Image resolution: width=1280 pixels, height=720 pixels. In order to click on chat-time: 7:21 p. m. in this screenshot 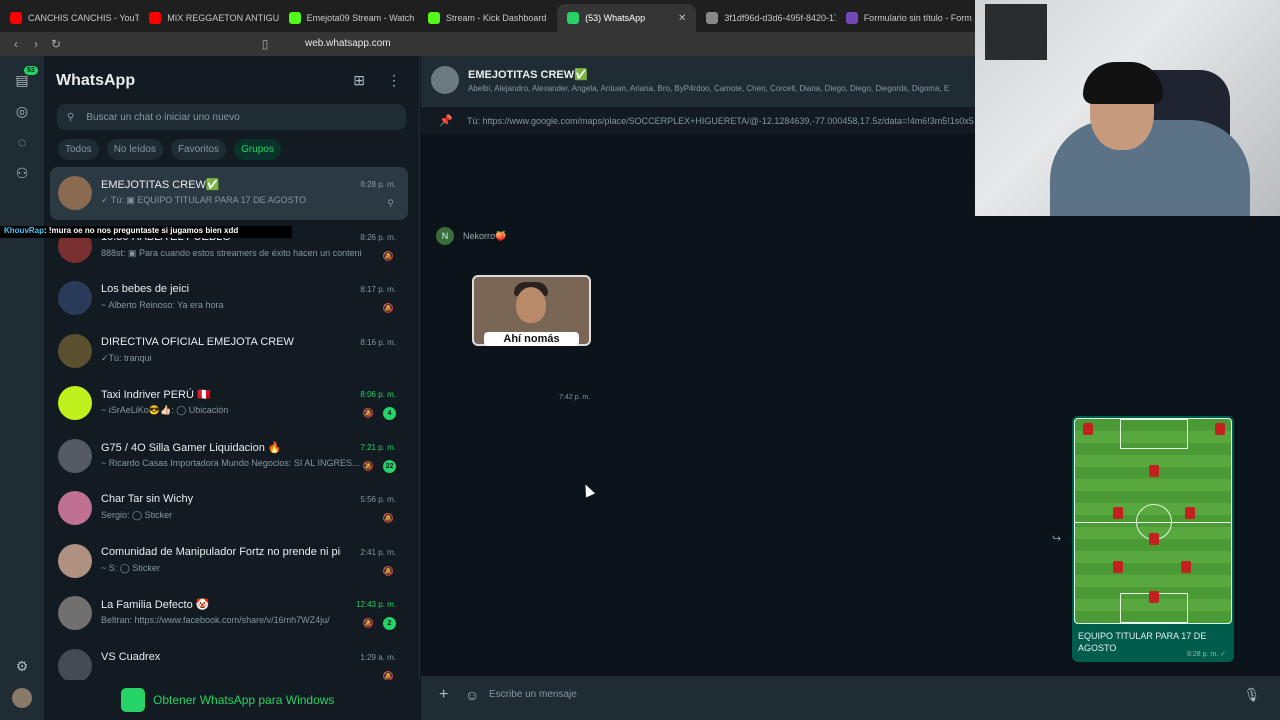, I will do `click(378, 447)`.